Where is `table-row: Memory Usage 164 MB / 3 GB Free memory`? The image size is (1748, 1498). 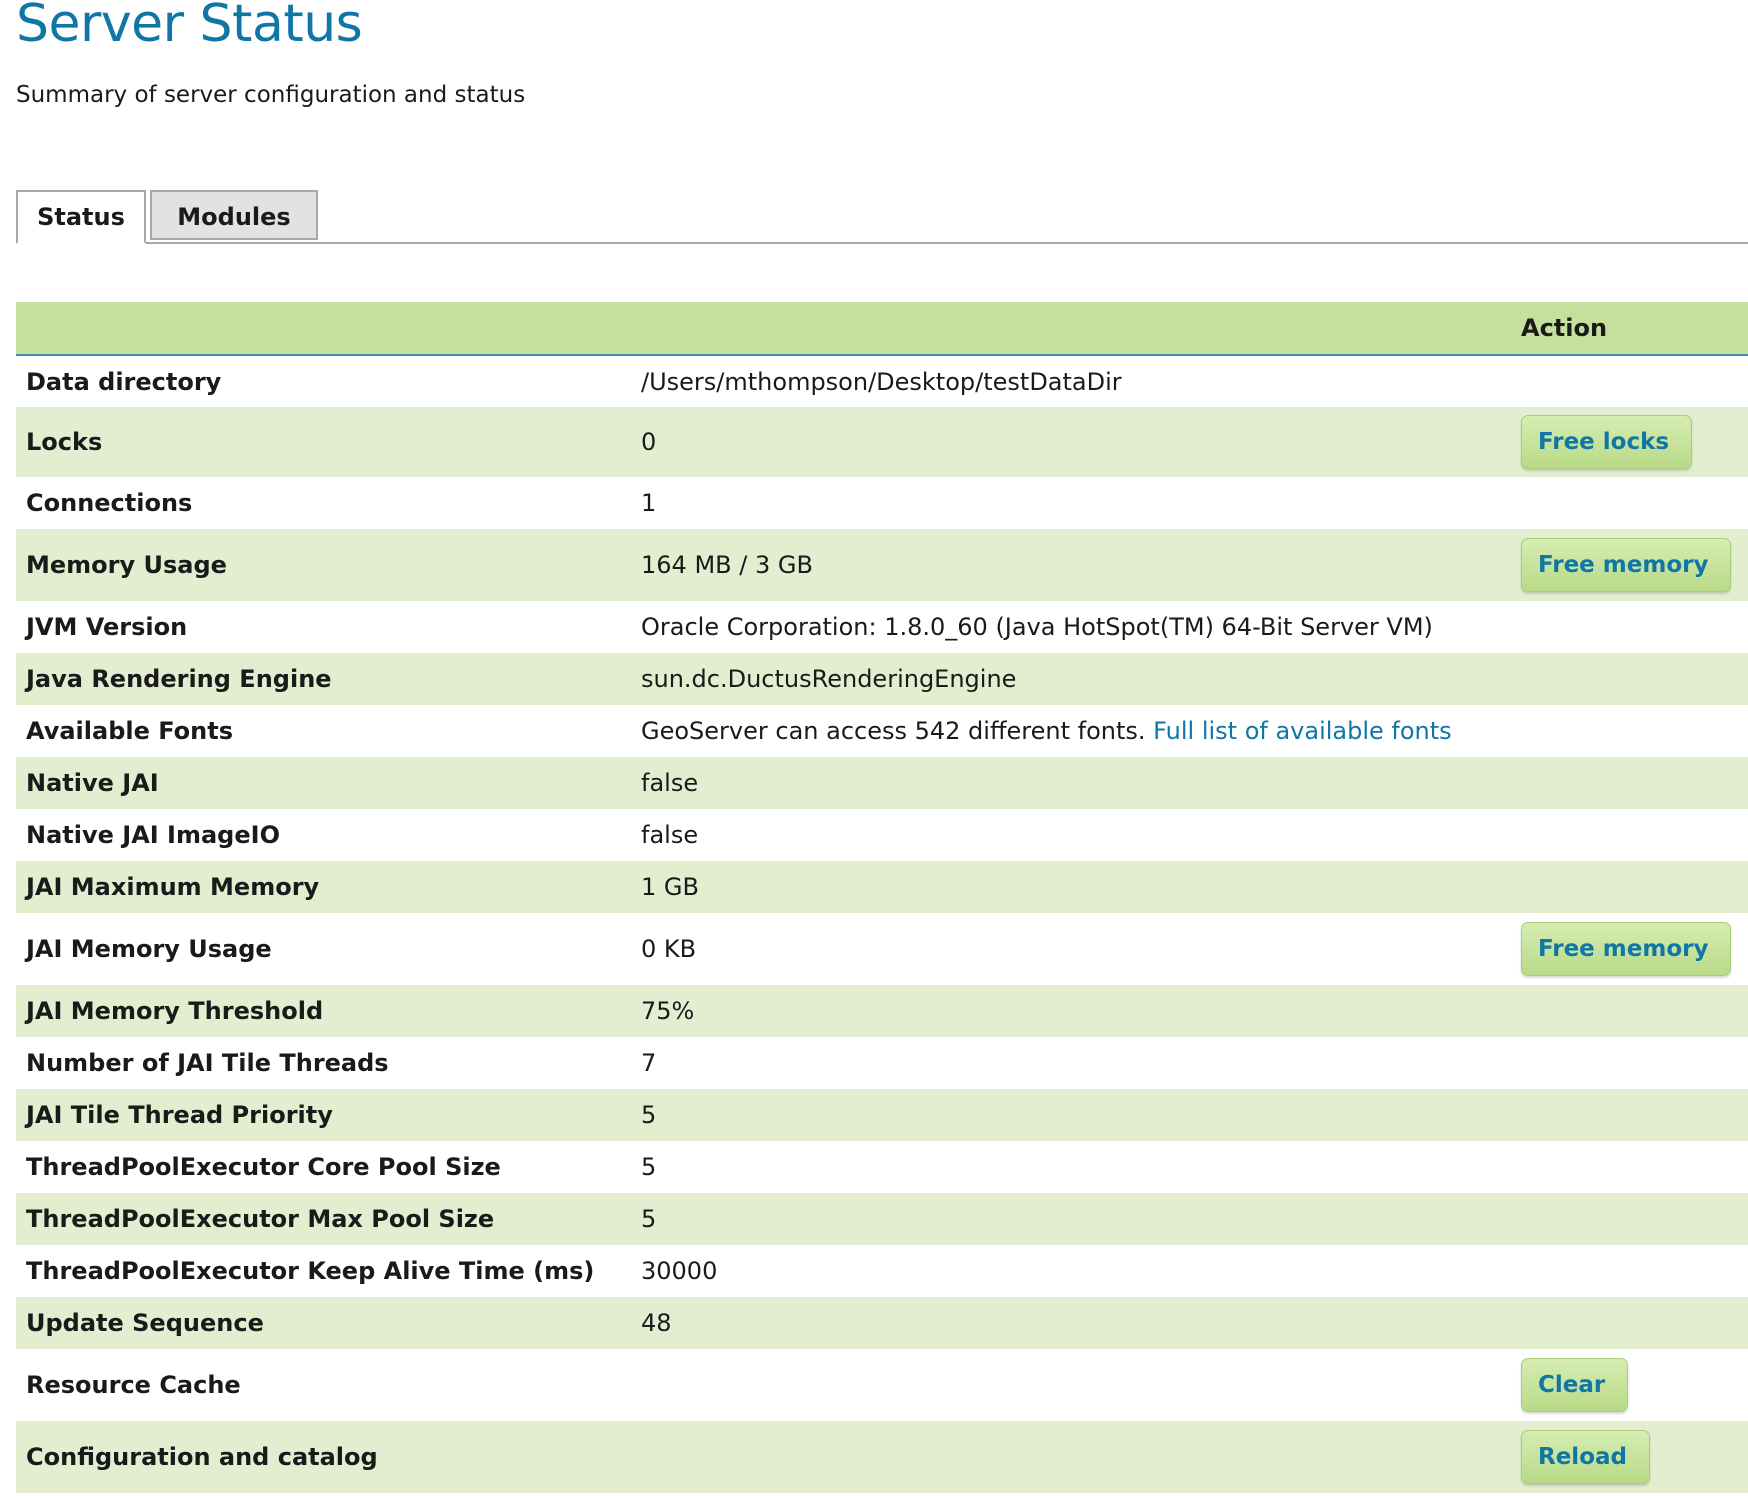
table-row: Memory Usage 164 MB / 3 GB Free memory is located at coordinates (882, 565).